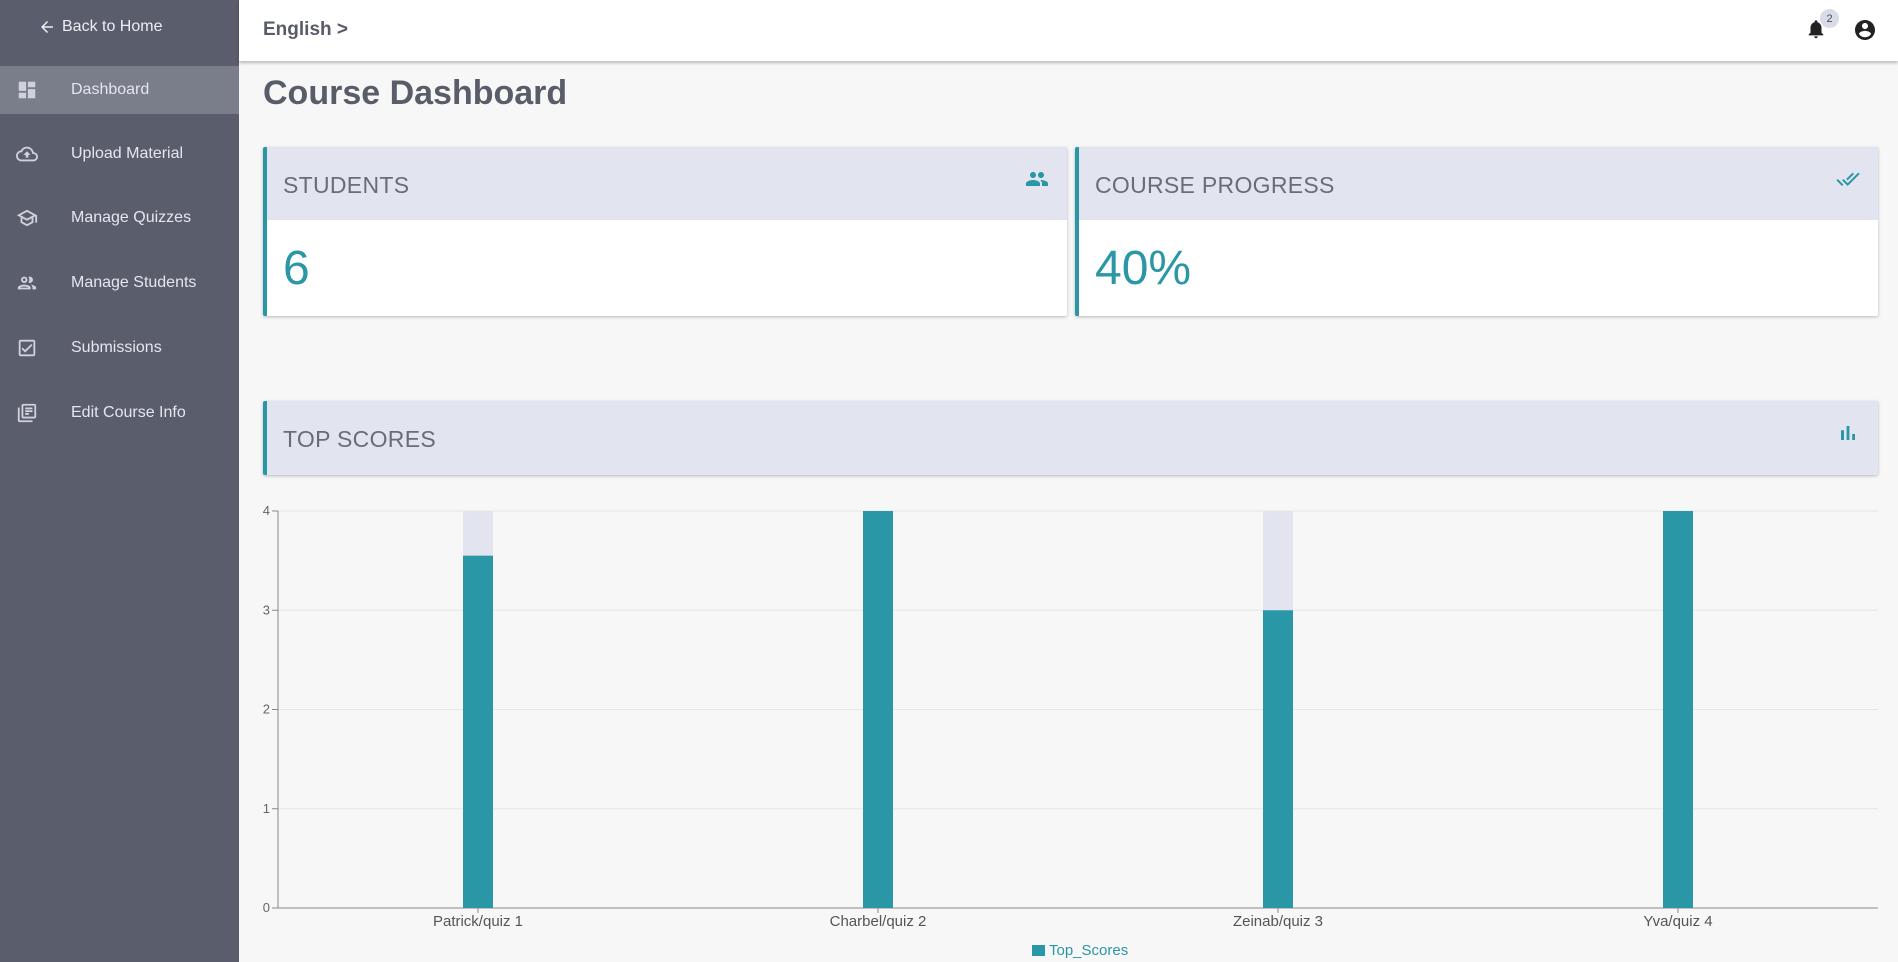 The width and height of the screenshot is (1898, 962). I want to click on sidebar-item-dashboard: Dashboard, so click(119, 90).